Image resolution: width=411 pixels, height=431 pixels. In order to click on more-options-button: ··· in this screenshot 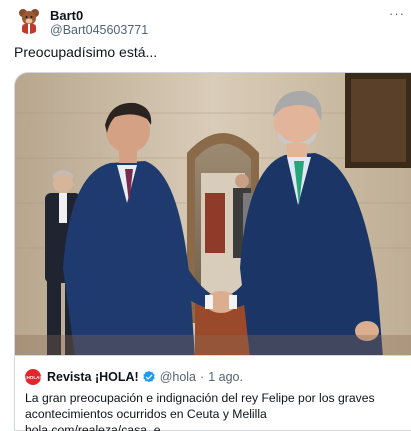, I will do `click(397, 13)`.